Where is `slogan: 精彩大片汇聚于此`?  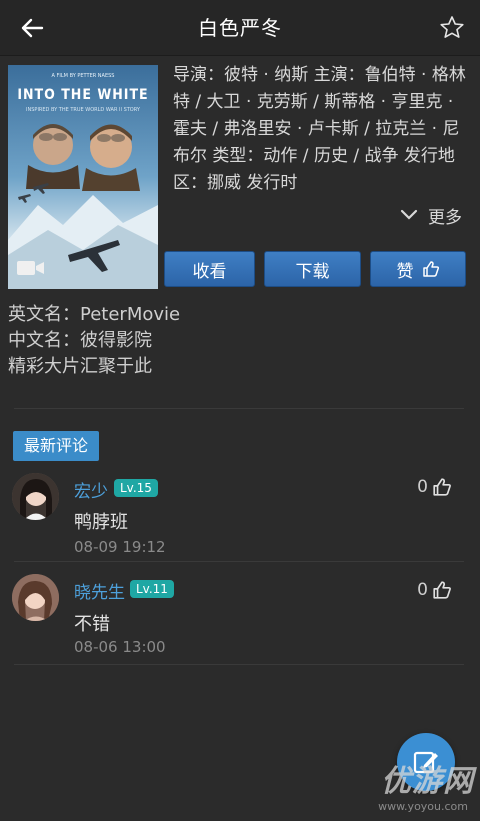
slogan: 精彩大片汇聚于此 is located at coordinates (80, 366).